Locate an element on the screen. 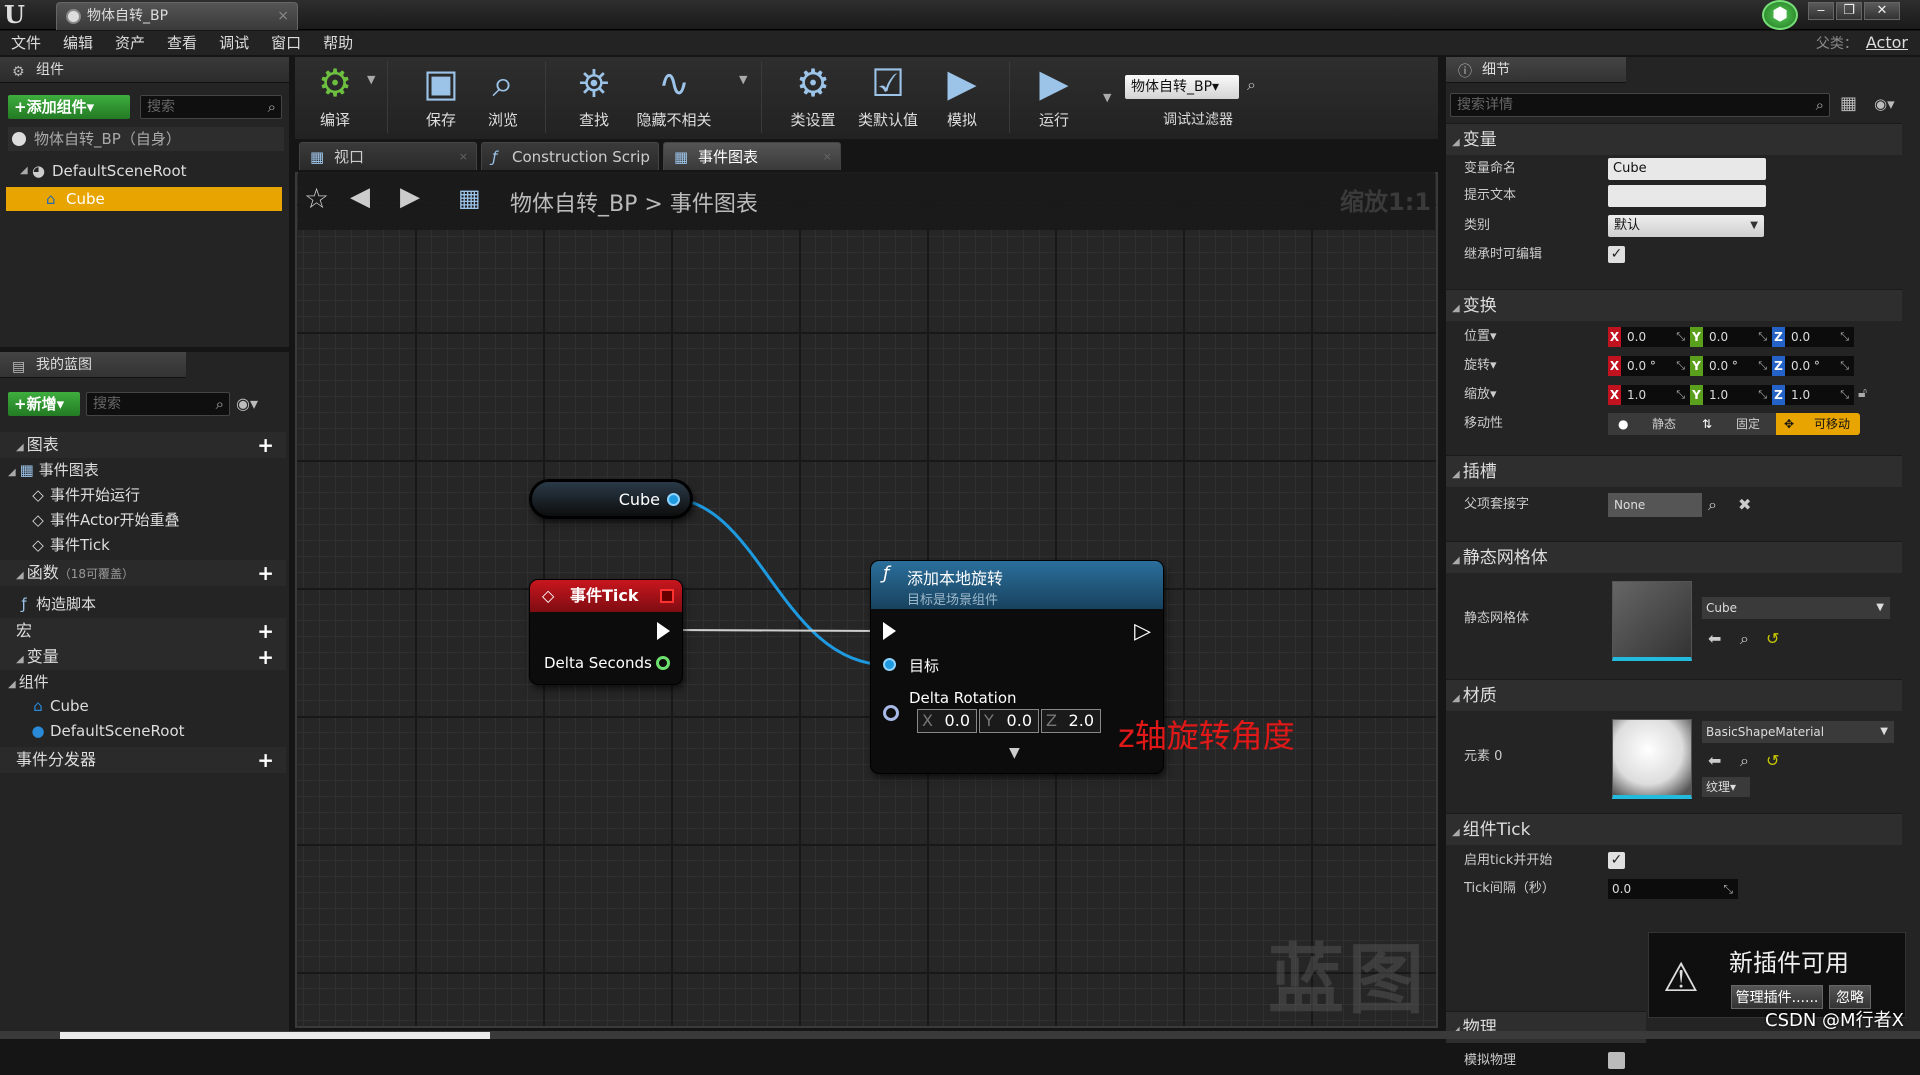 The width and height of the screenshot is (1920, 1075). rotation-row: 旋转▾ X 0.0 ° ⤡ Y 0.0 ° ⤡ Z 0.0 ° ⤡ is located at coordinates (1674, 366).